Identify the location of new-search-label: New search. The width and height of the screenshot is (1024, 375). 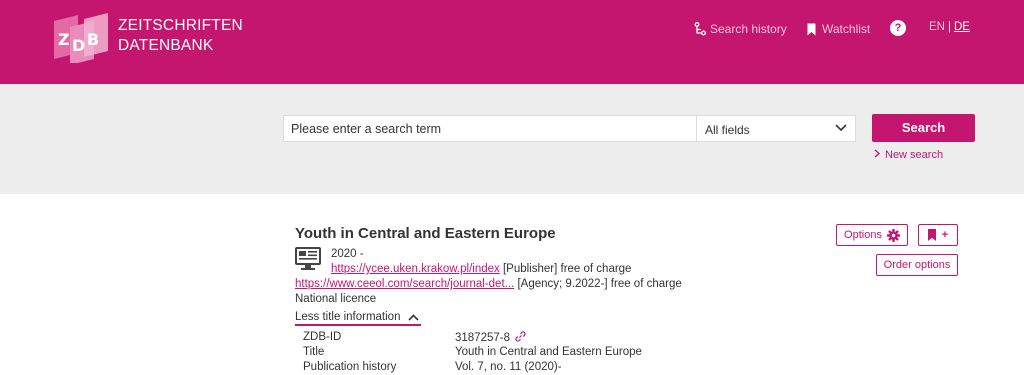
(914, 155).